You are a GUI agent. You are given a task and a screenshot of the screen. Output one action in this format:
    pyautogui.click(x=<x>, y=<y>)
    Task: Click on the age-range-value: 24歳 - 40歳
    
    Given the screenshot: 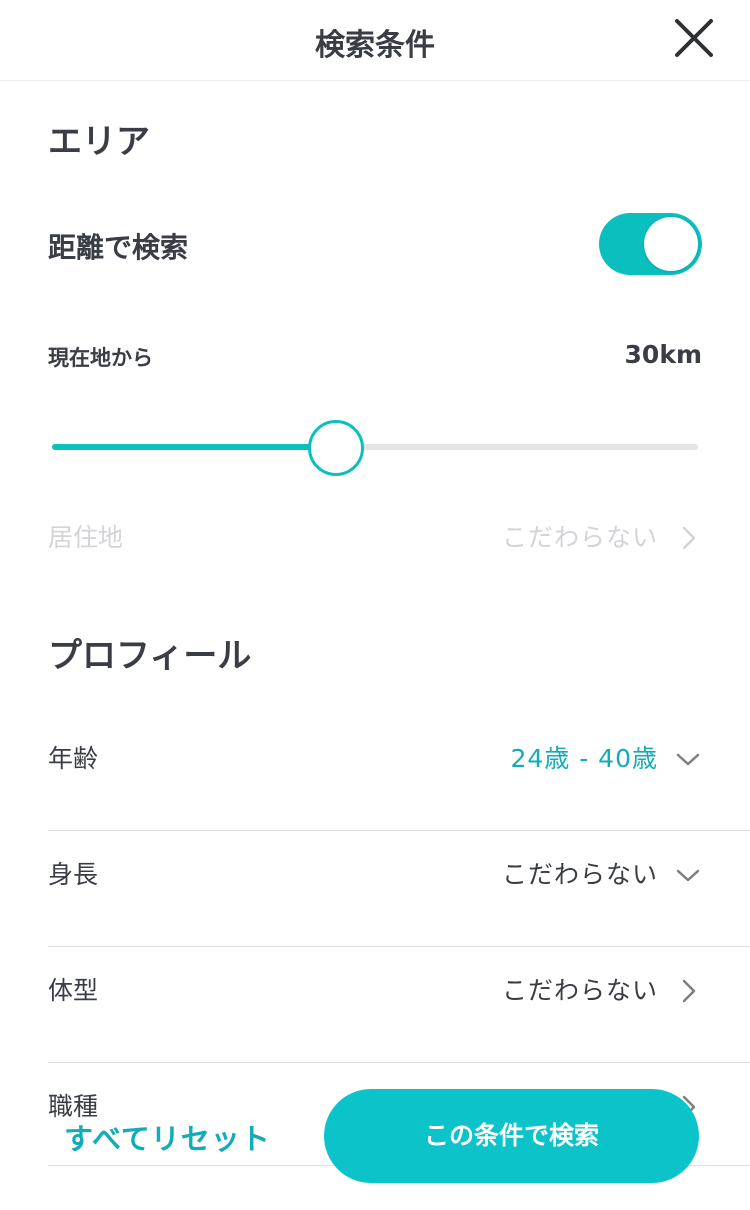 What is the action you would take?
    pyautogui.click(x=584, y=758)
    